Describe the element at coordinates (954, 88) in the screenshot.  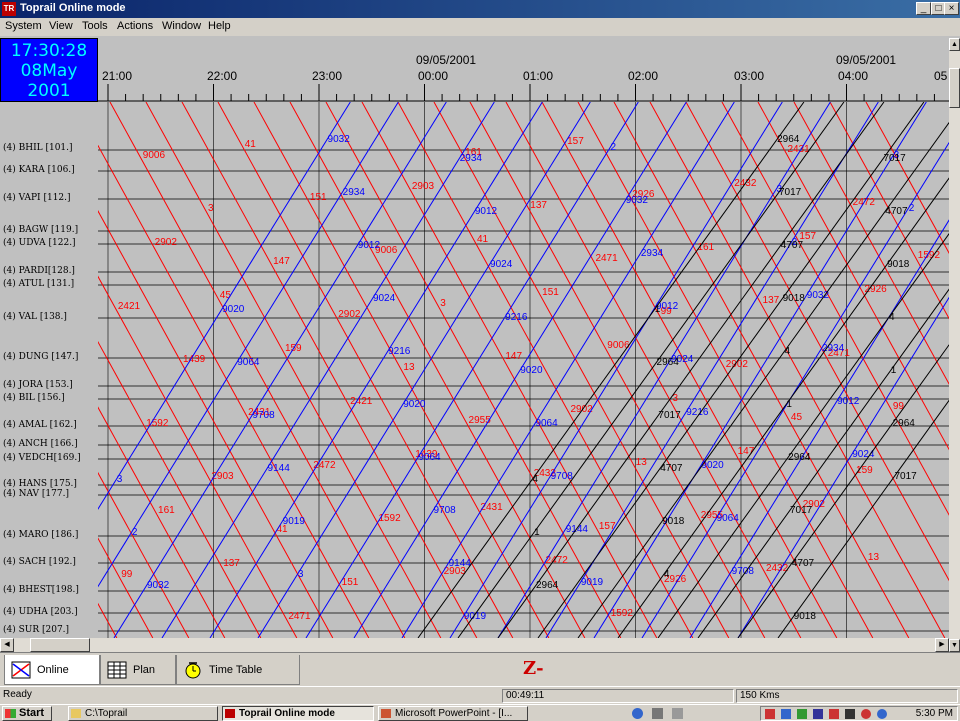
I see `scroll-thumb` at that location.